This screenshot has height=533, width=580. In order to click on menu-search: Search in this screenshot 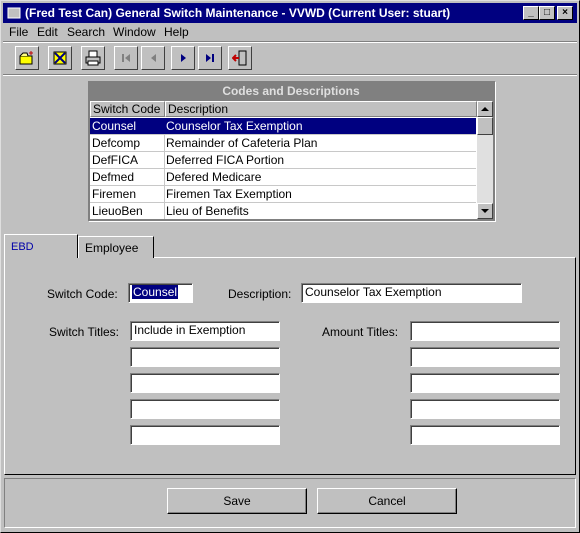, I will do `click(86, 32)`.